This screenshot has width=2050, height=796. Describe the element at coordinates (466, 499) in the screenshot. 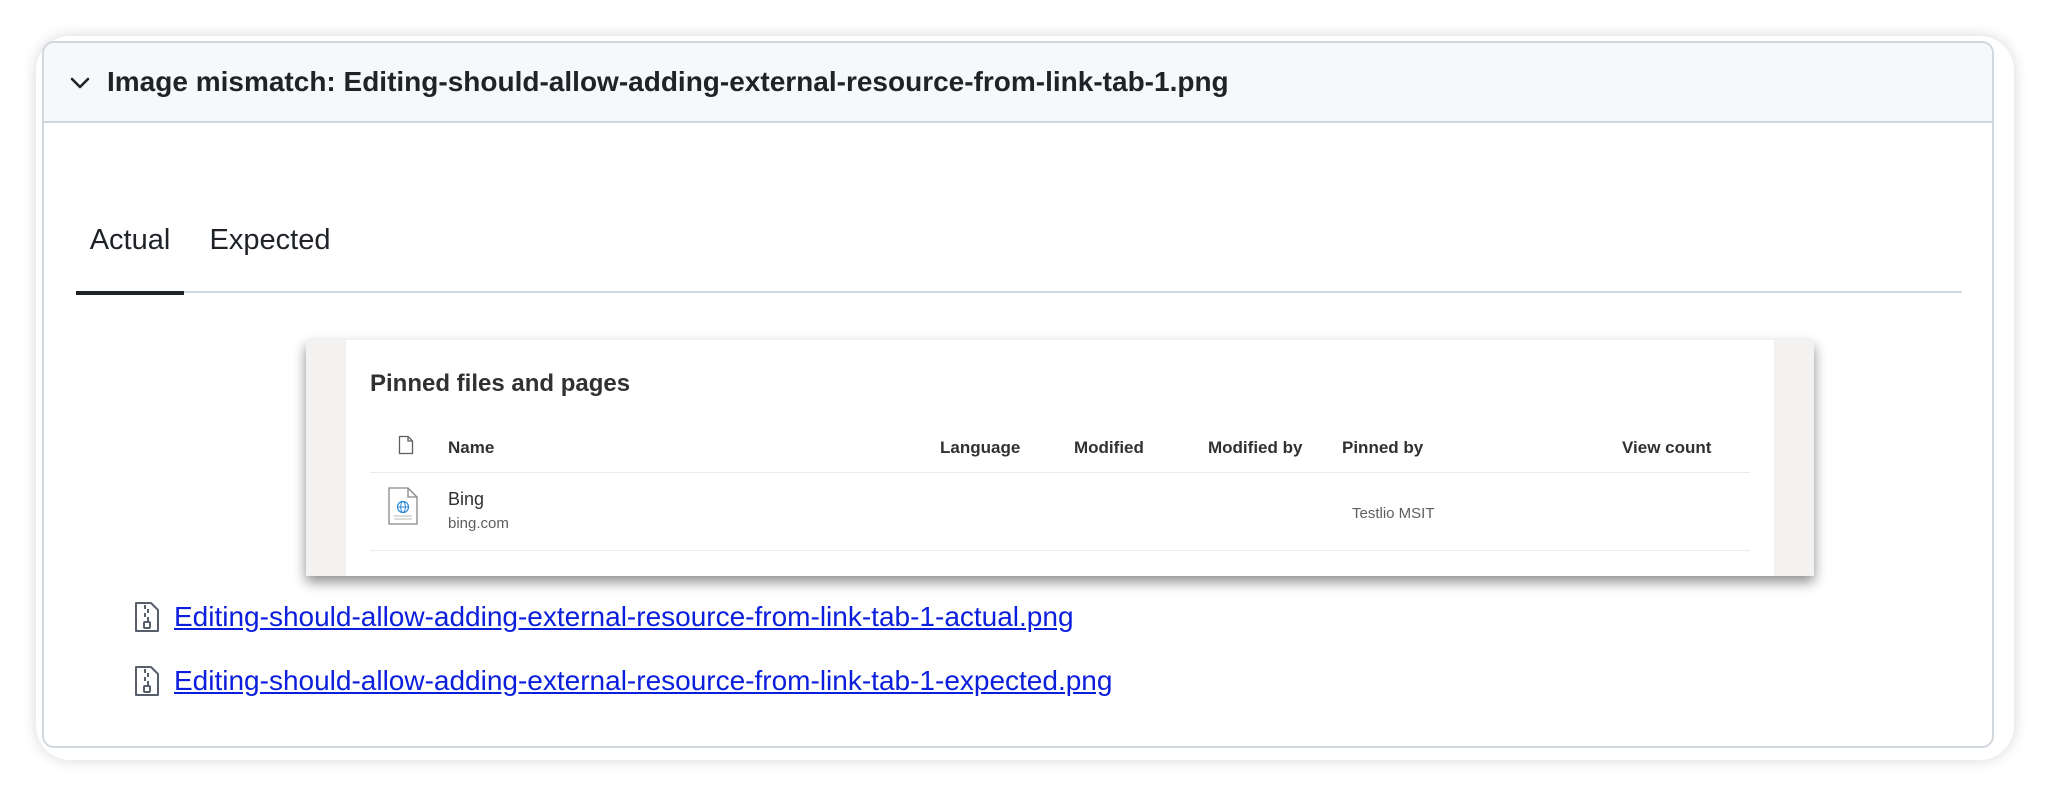

I see `list-item-name: Bing` at that location.